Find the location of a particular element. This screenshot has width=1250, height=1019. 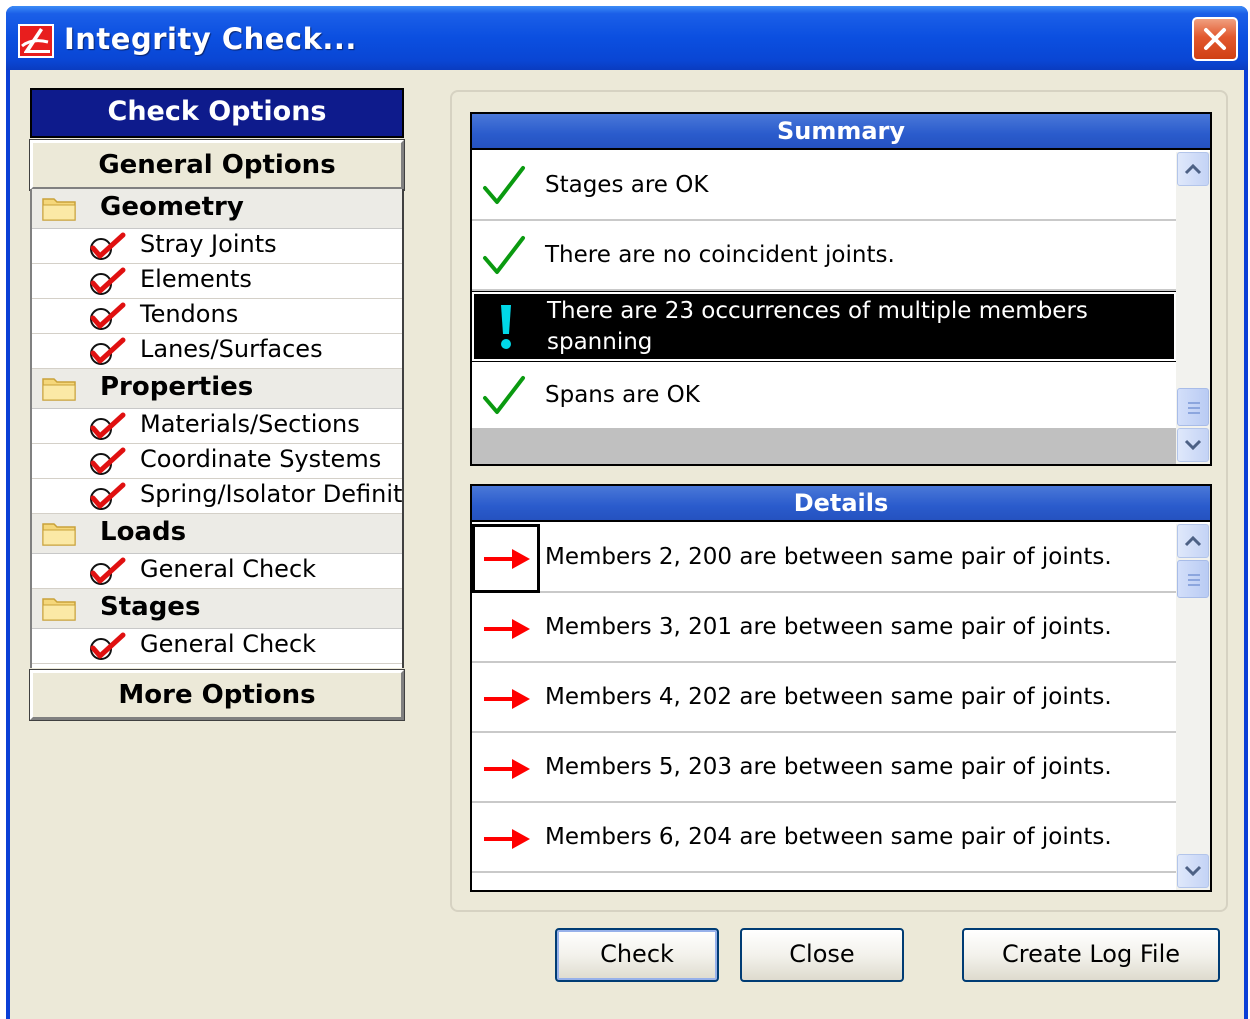

check-options-header: Check Options is located at coordinates (217, 113).